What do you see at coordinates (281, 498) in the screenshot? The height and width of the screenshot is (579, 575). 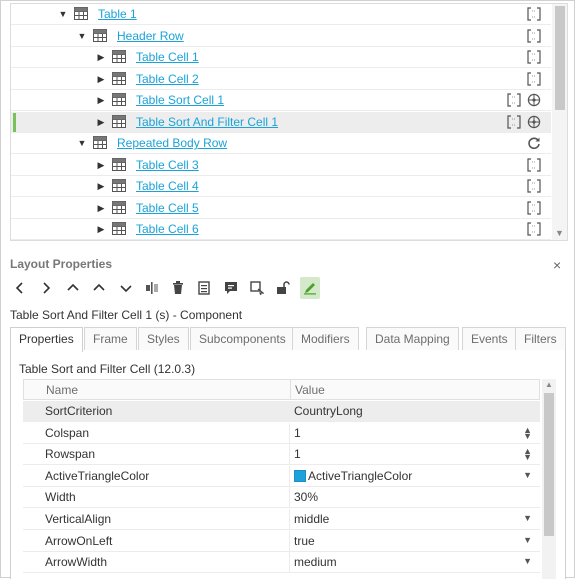 I see `property-row: Width 30%` at bounding box center [281, 498].